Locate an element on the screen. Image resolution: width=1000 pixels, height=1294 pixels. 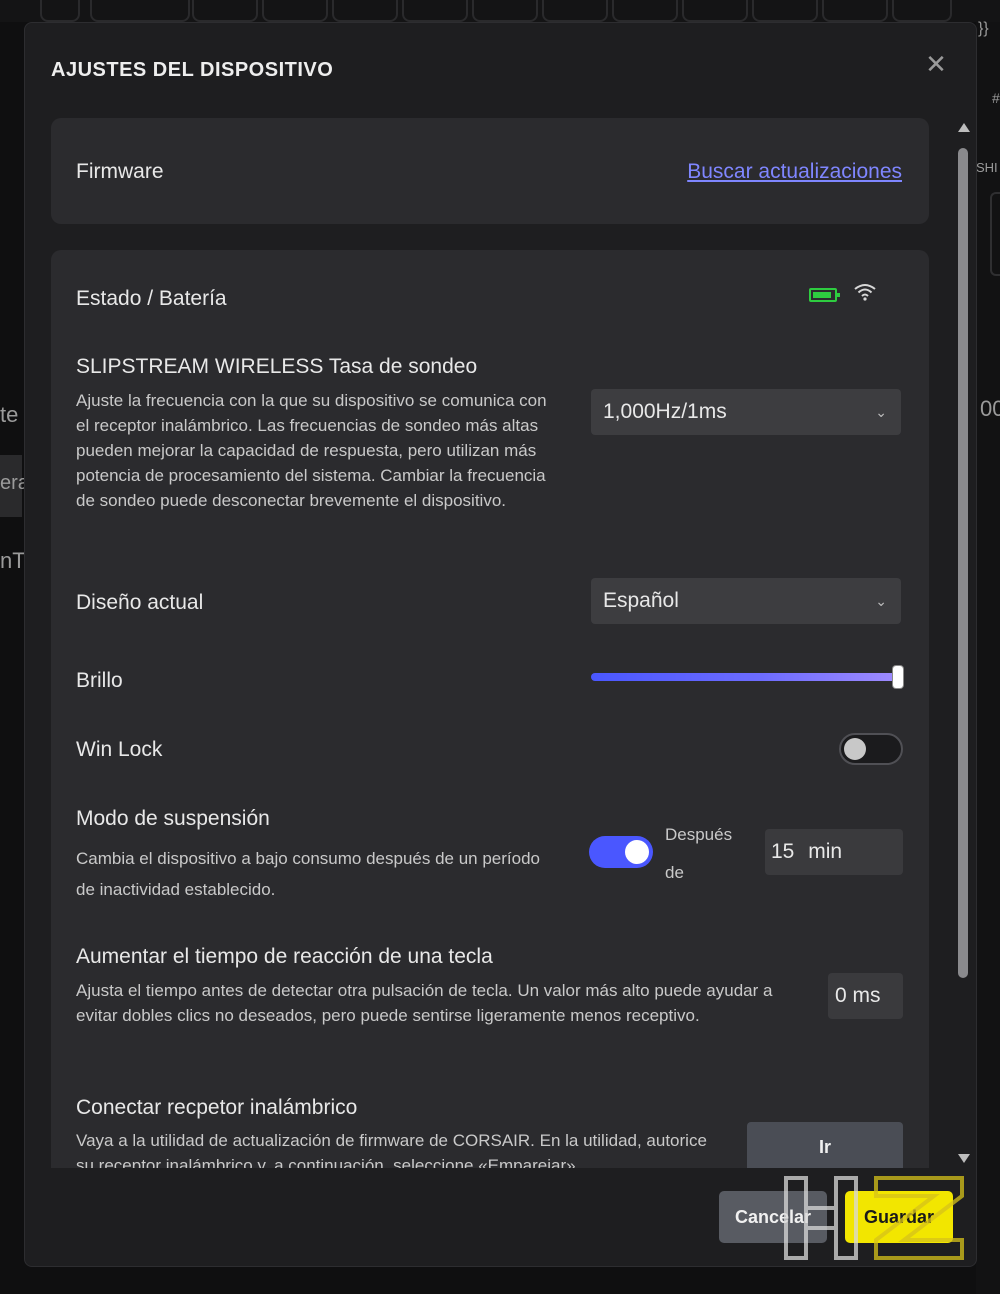
receiver-title: Conectar recpetor inalámbrico is located at coordinates (217, 1107).